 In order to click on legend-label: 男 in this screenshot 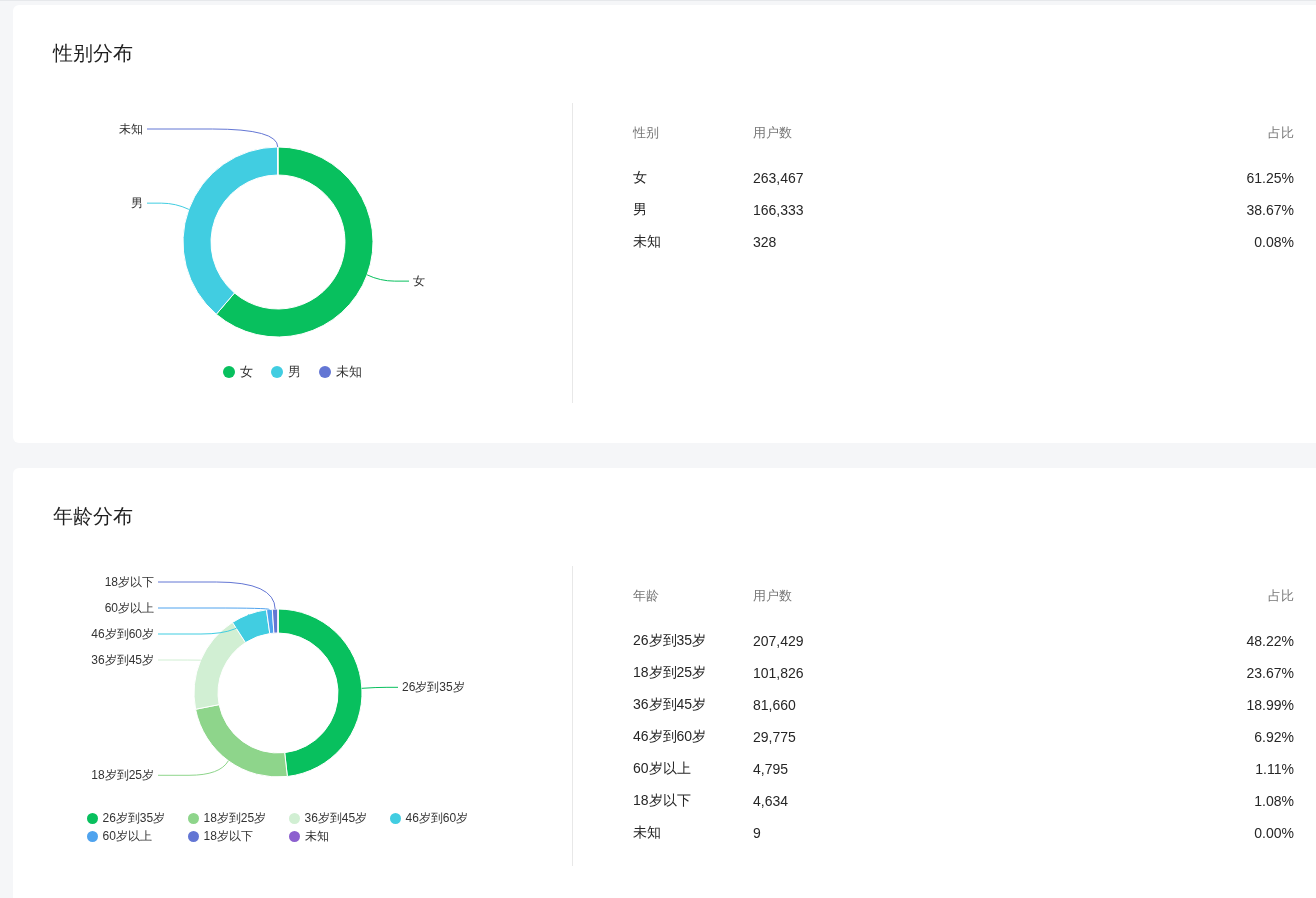, I will do `click(294, 372)`.